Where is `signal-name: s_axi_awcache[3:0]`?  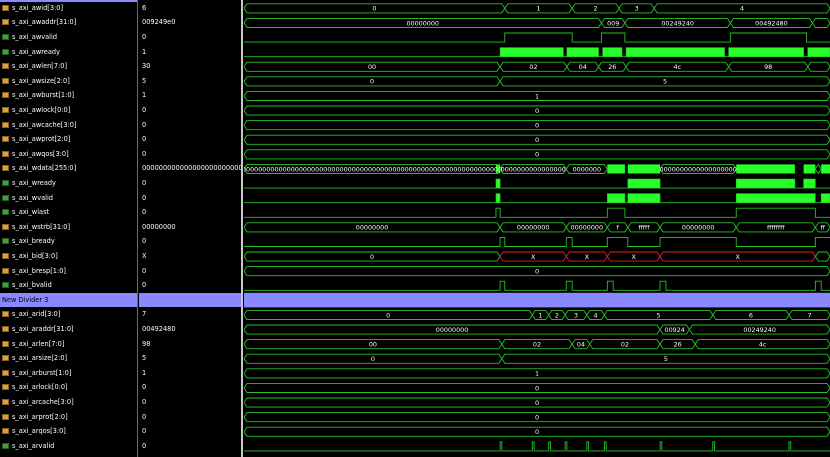
signal-name: s_axi_awcache[3:0] is located at coordinates (44, 124).